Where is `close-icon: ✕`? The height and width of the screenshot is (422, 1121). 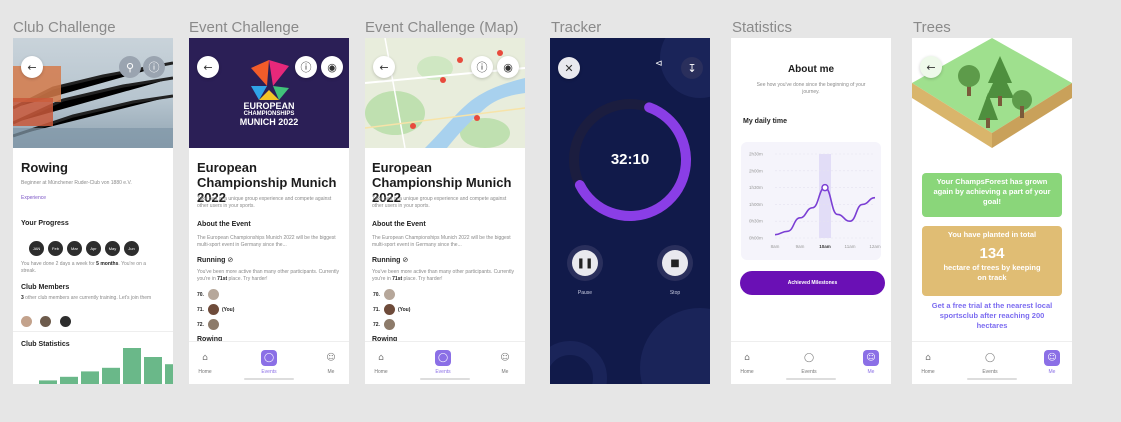
close-icon: ✕ is located at coordinates (569, 68).